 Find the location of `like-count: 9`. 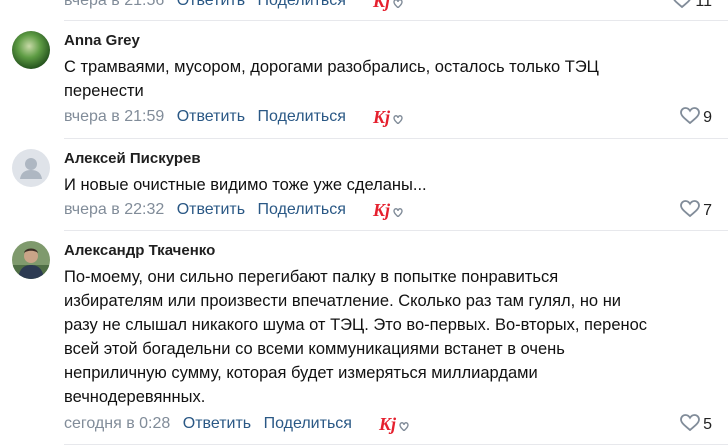

like-count: 9 is located at coordinates (707, 117).